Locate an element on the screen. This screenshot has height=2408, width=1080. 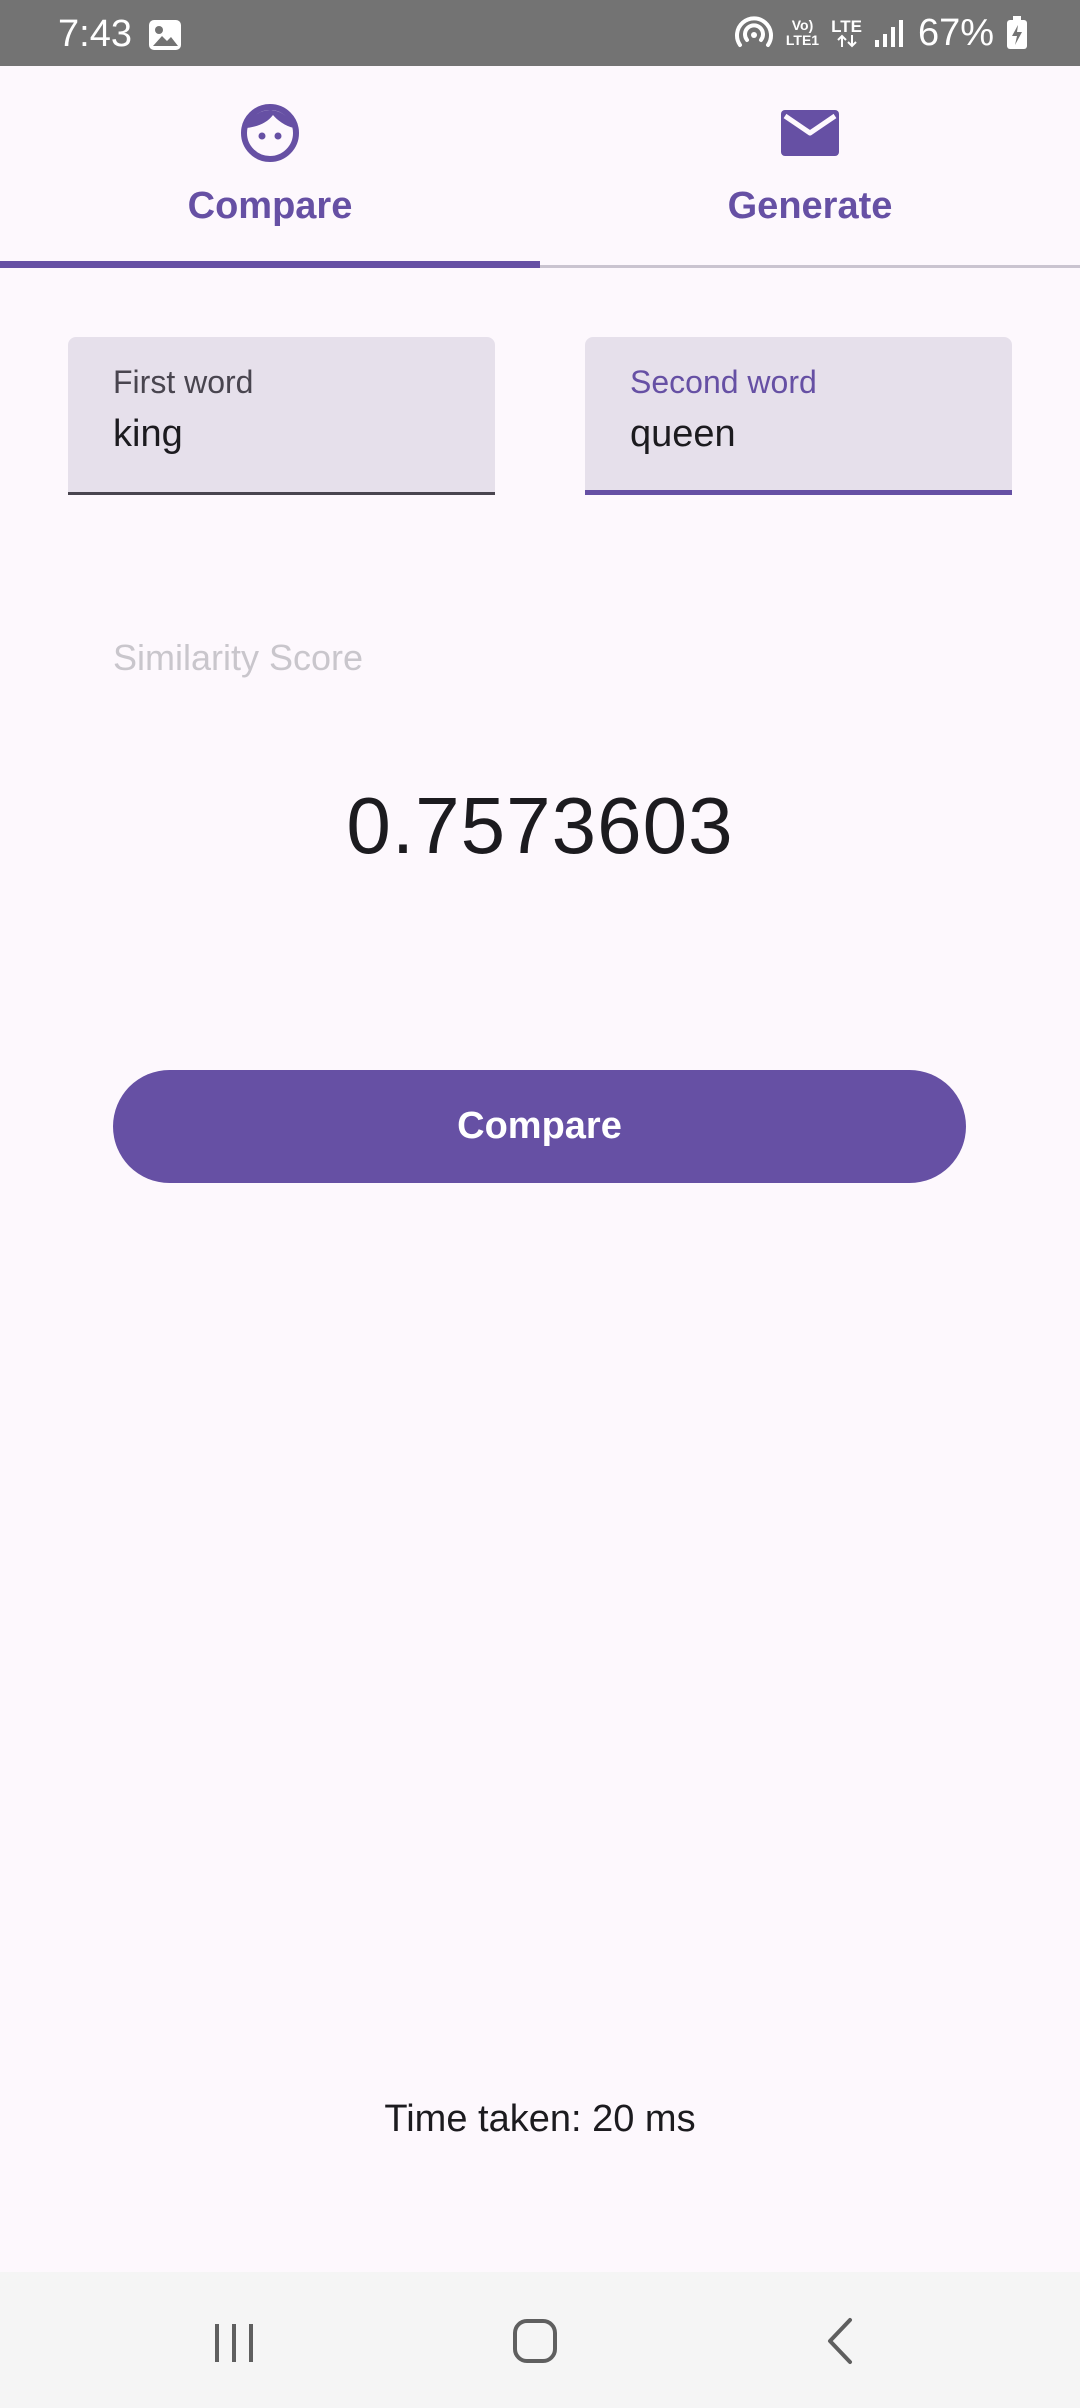
back-icon is located at coordinates (839, 2341).